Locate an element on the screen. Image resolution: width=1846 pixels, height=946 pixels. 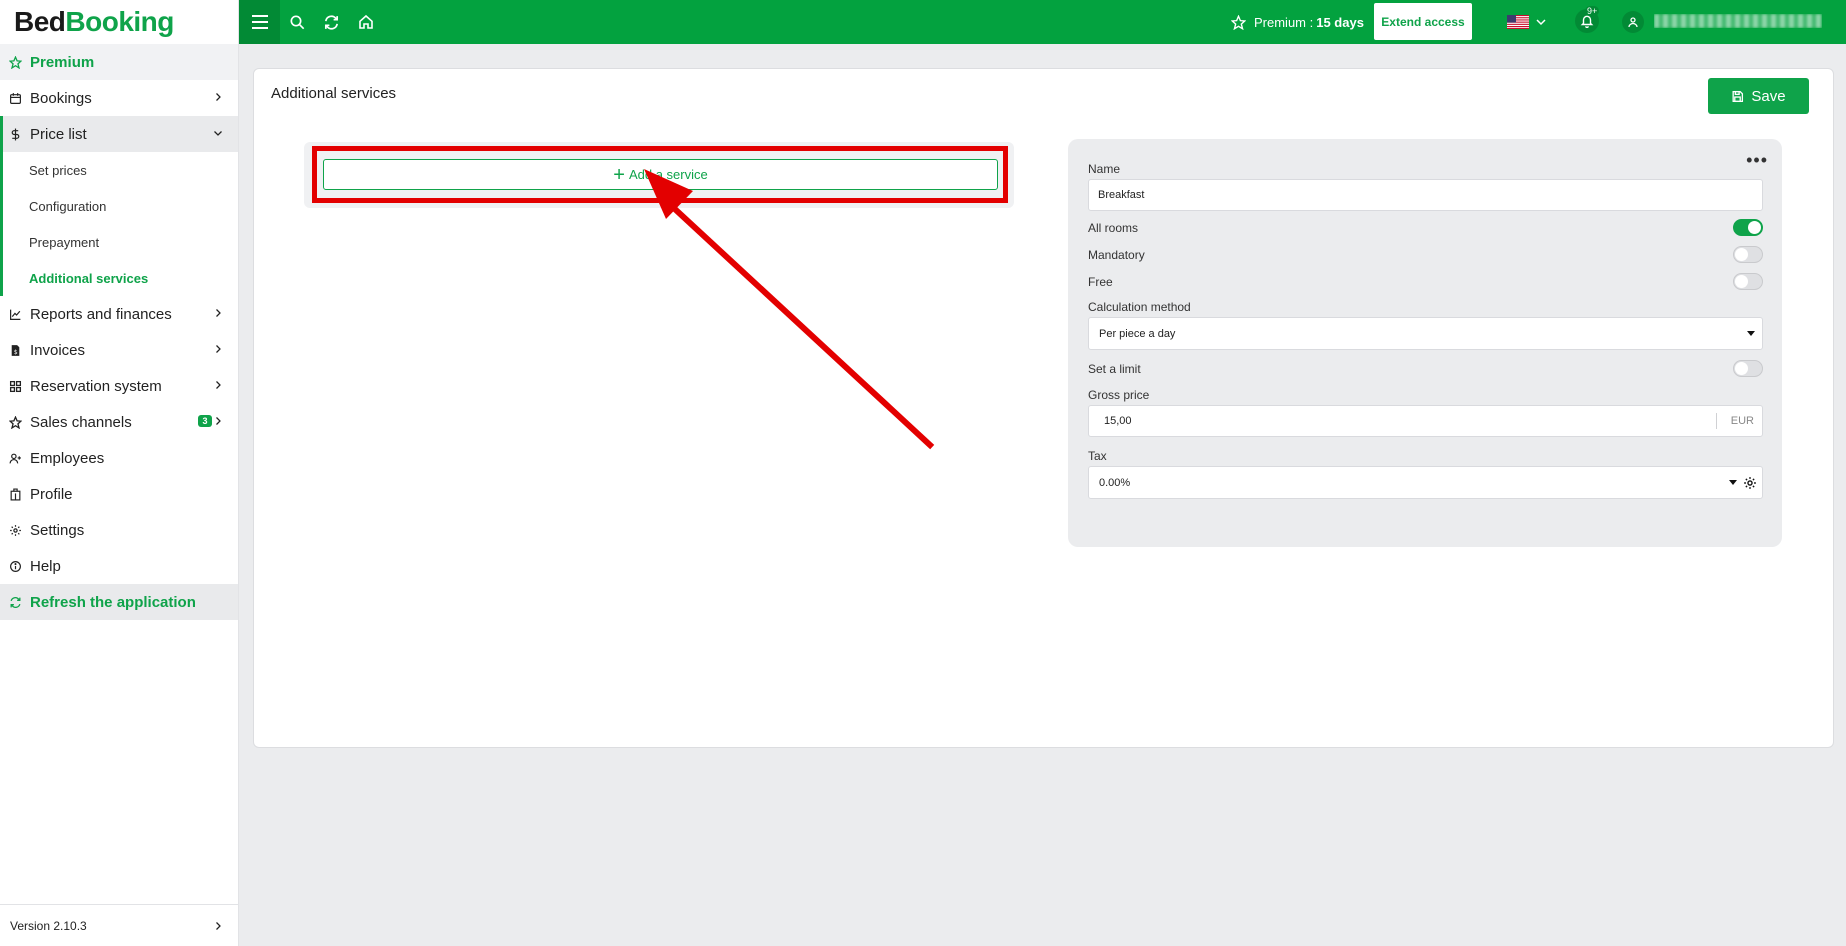
sidebar-item-label: Help is located at coordinates (45, 566).